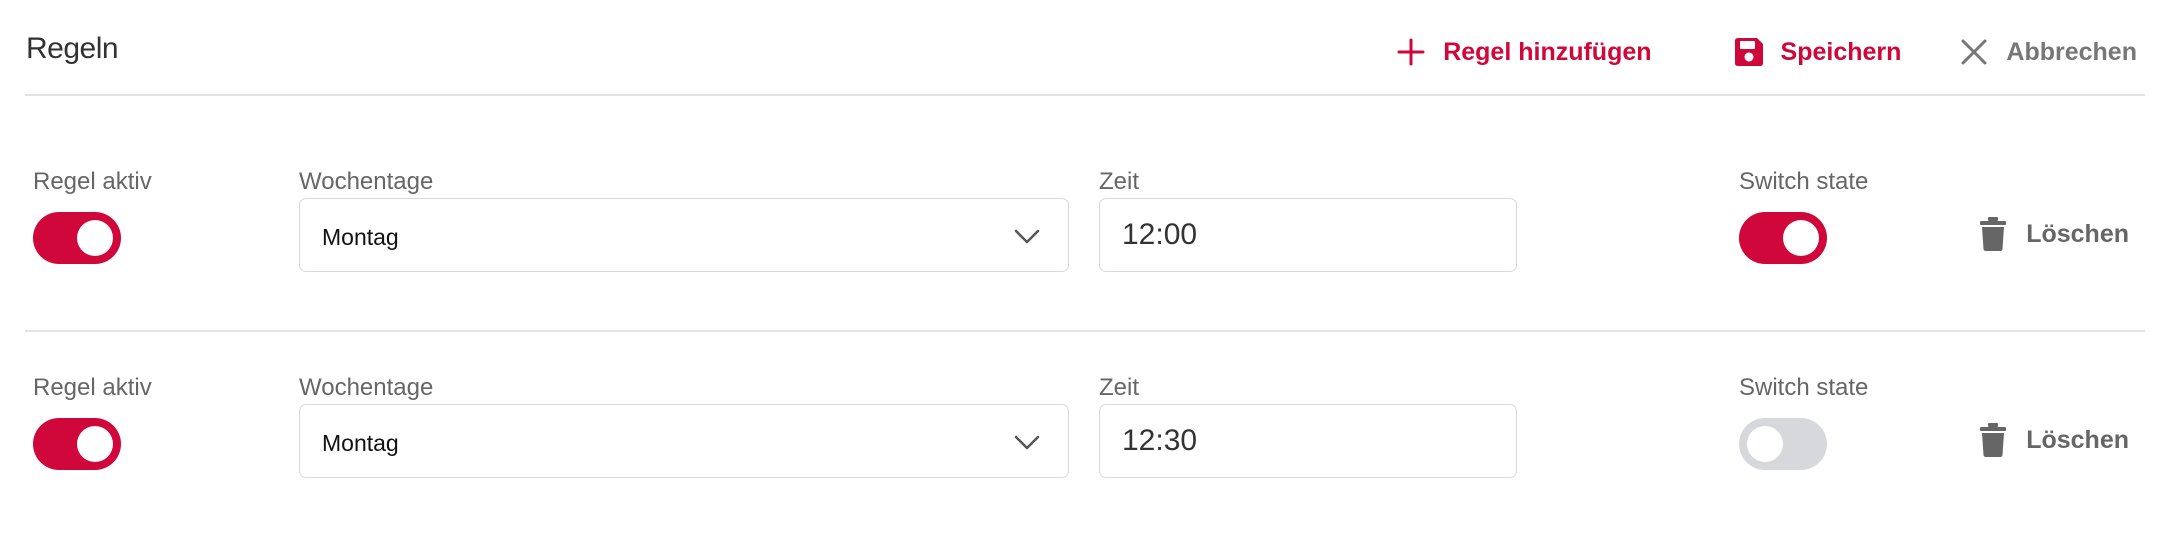 The width and height of the screenshot is (2168, 542). I want to click on add-rule-label: Regel hinzufügen, so click(1547, 51).